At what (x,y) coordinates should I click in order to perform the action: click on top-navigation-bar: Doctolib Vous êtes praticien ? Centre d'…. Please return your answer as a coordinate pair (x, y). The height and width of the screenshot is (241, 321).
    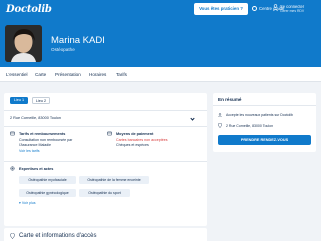
    Looking at the image, I should click on (160, 9).